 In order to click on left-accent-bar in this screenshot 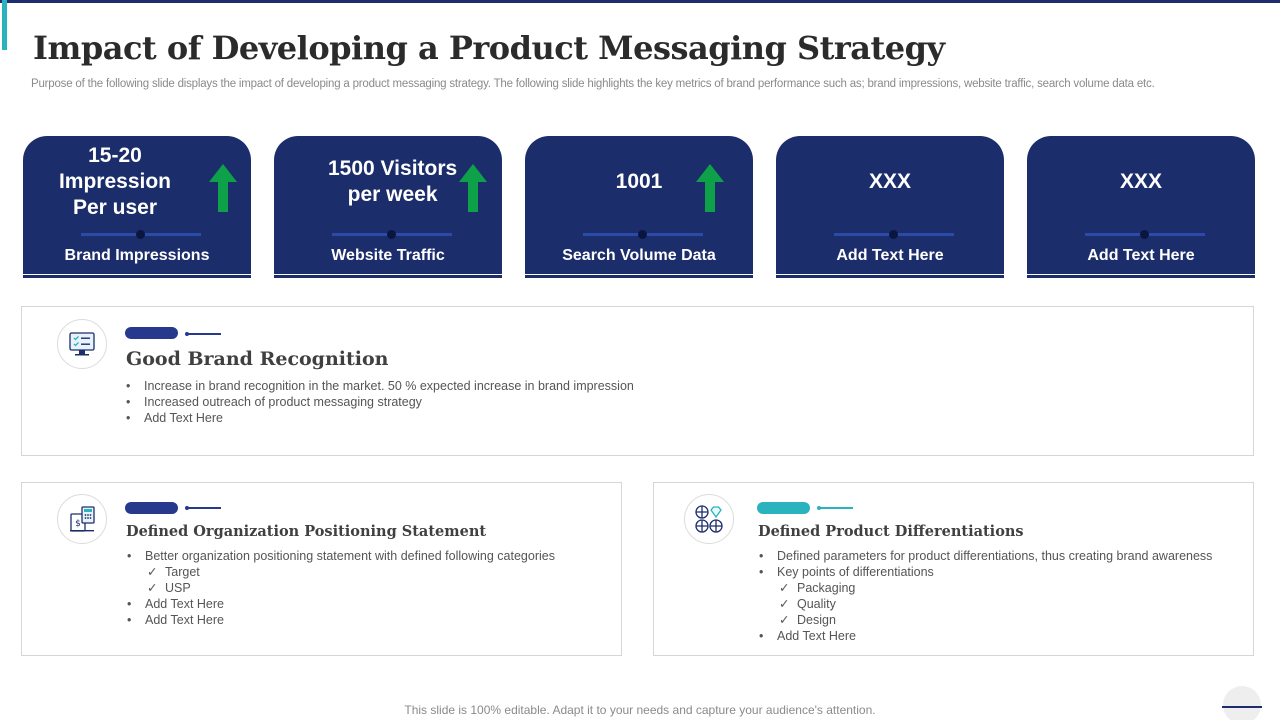, I will do `click(4, 25)`.